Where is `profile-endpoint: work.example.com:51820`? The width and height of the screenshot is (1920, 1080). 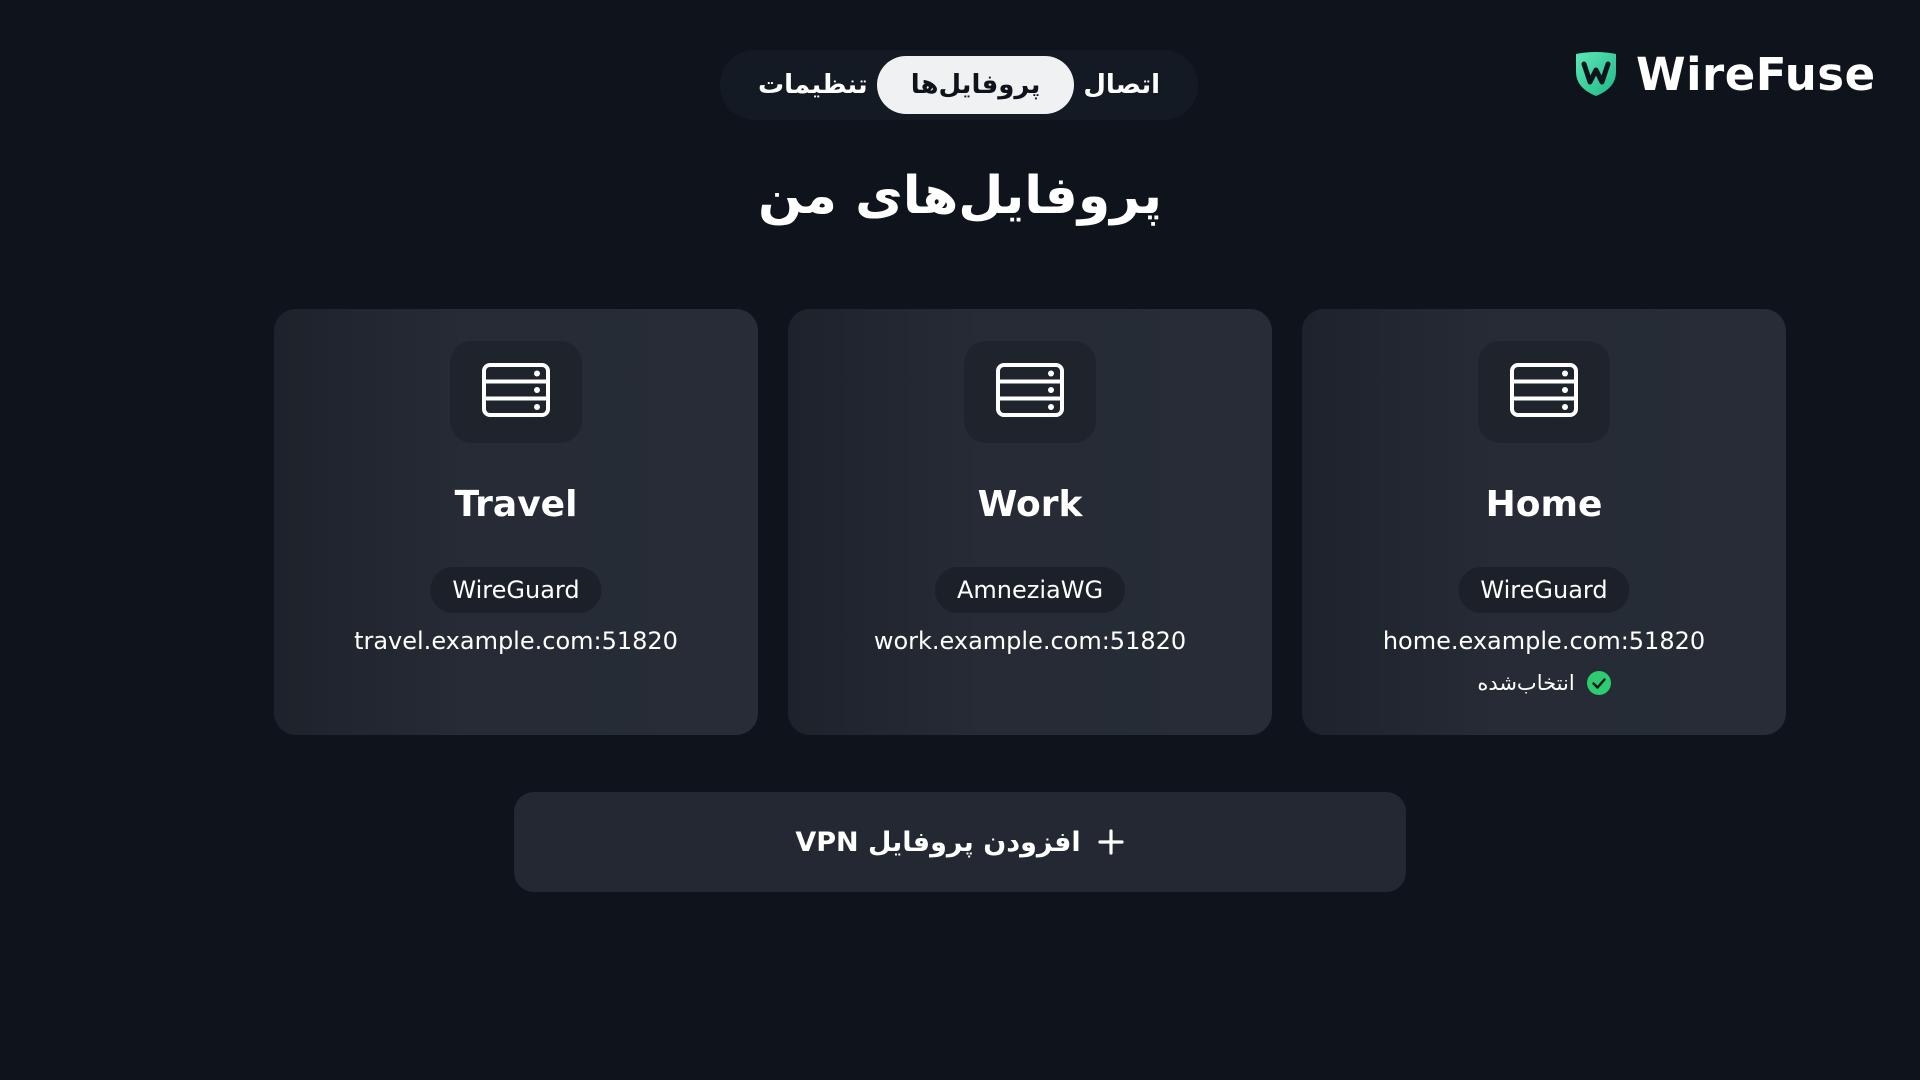 profile-endpoint: work.example.com:51820 is located at coordinates (1030, 641).